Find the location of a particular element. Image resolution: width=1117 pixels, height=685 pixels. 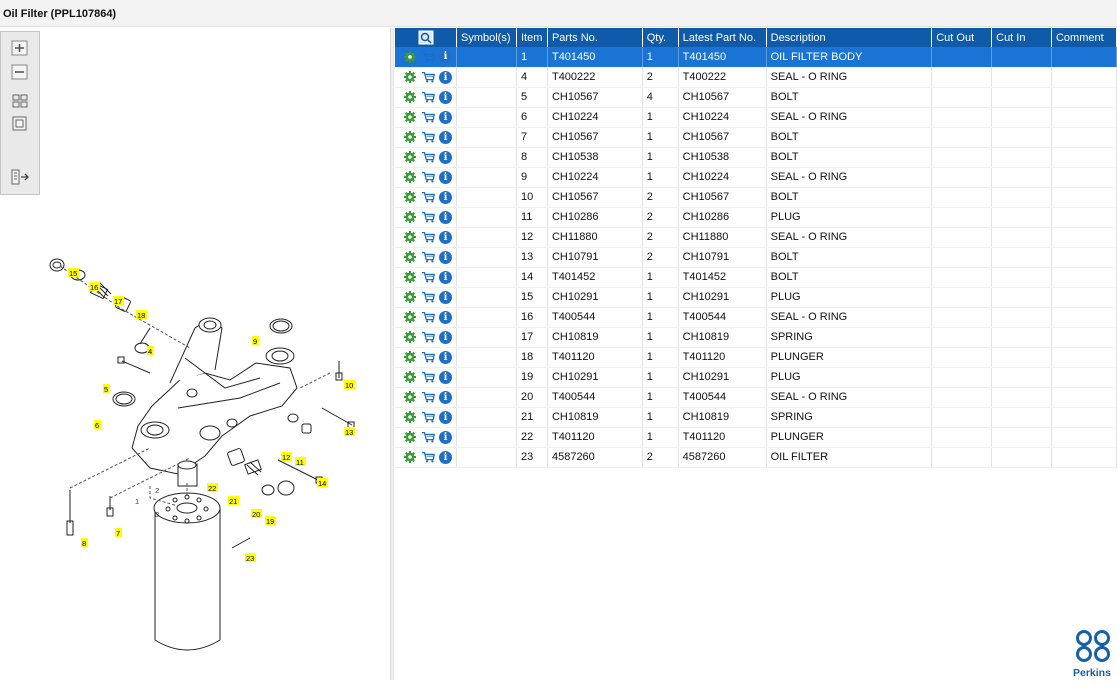

parts-no-cell: CH10224 is located at coordinates (595, 117).